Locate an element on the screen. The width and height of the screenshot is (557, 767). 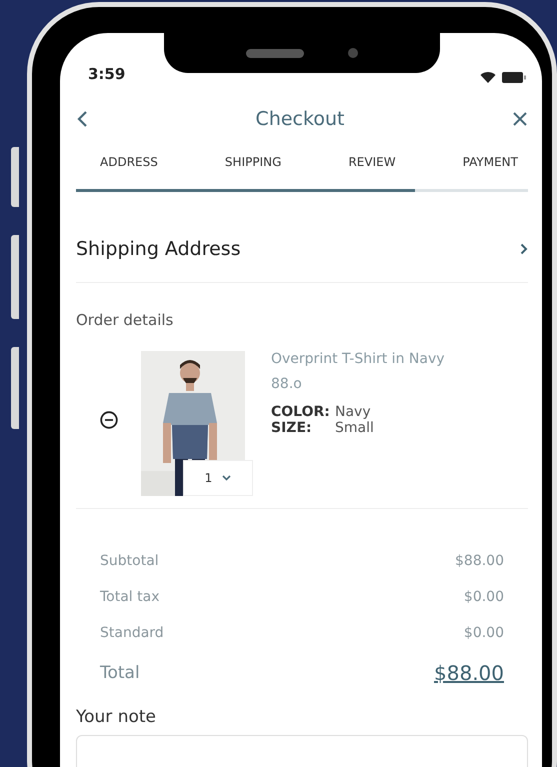
screen-title: Checkout is located at coordinates (300, 119).